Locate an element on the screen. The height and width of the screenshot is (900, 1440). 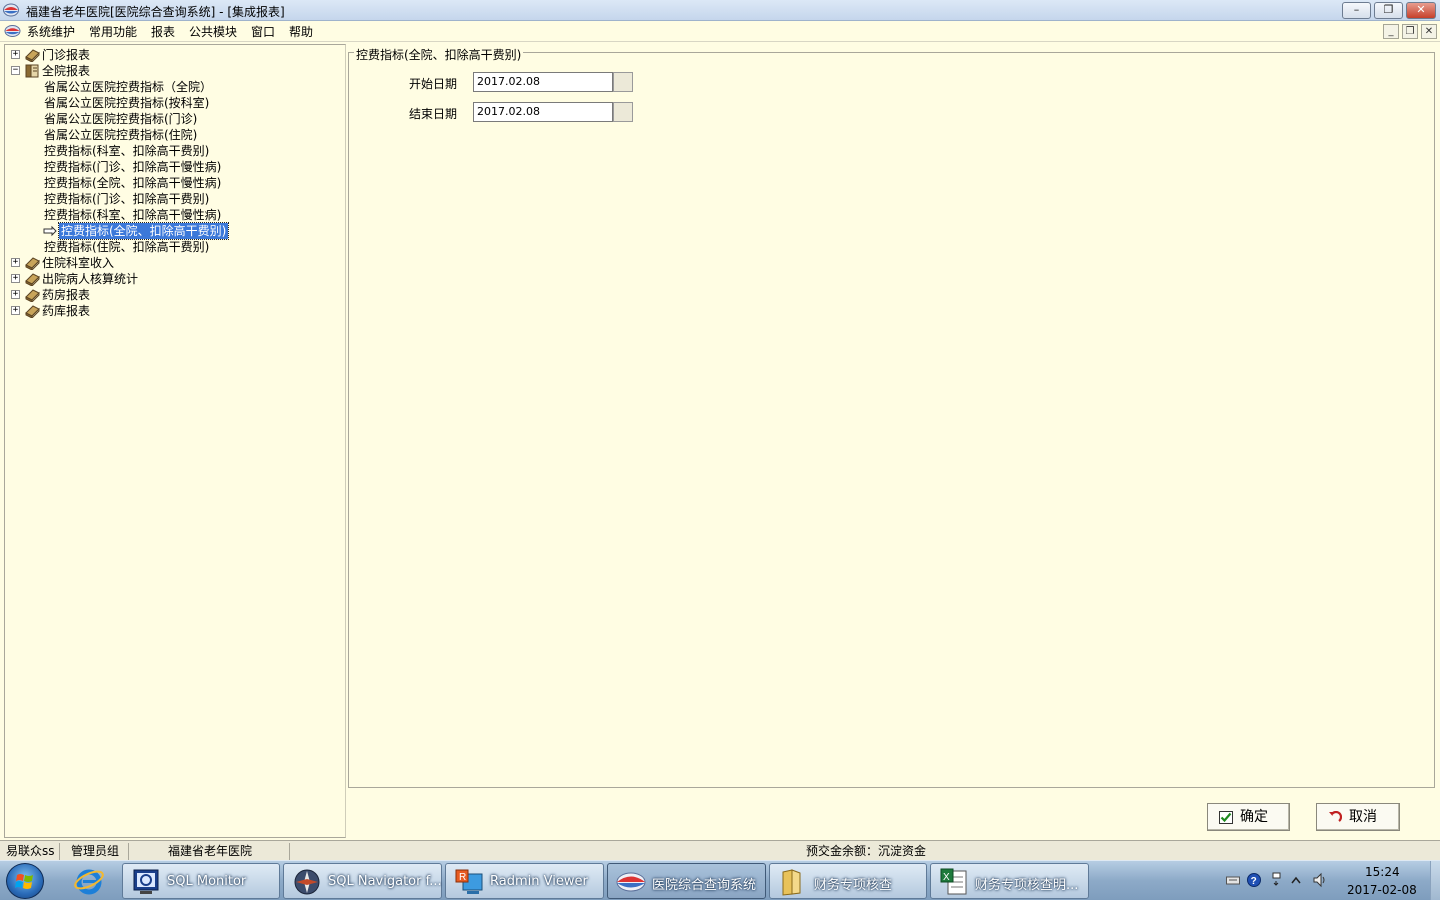
tree-group-label: 药房报表 is located at coordinates (66, 295).